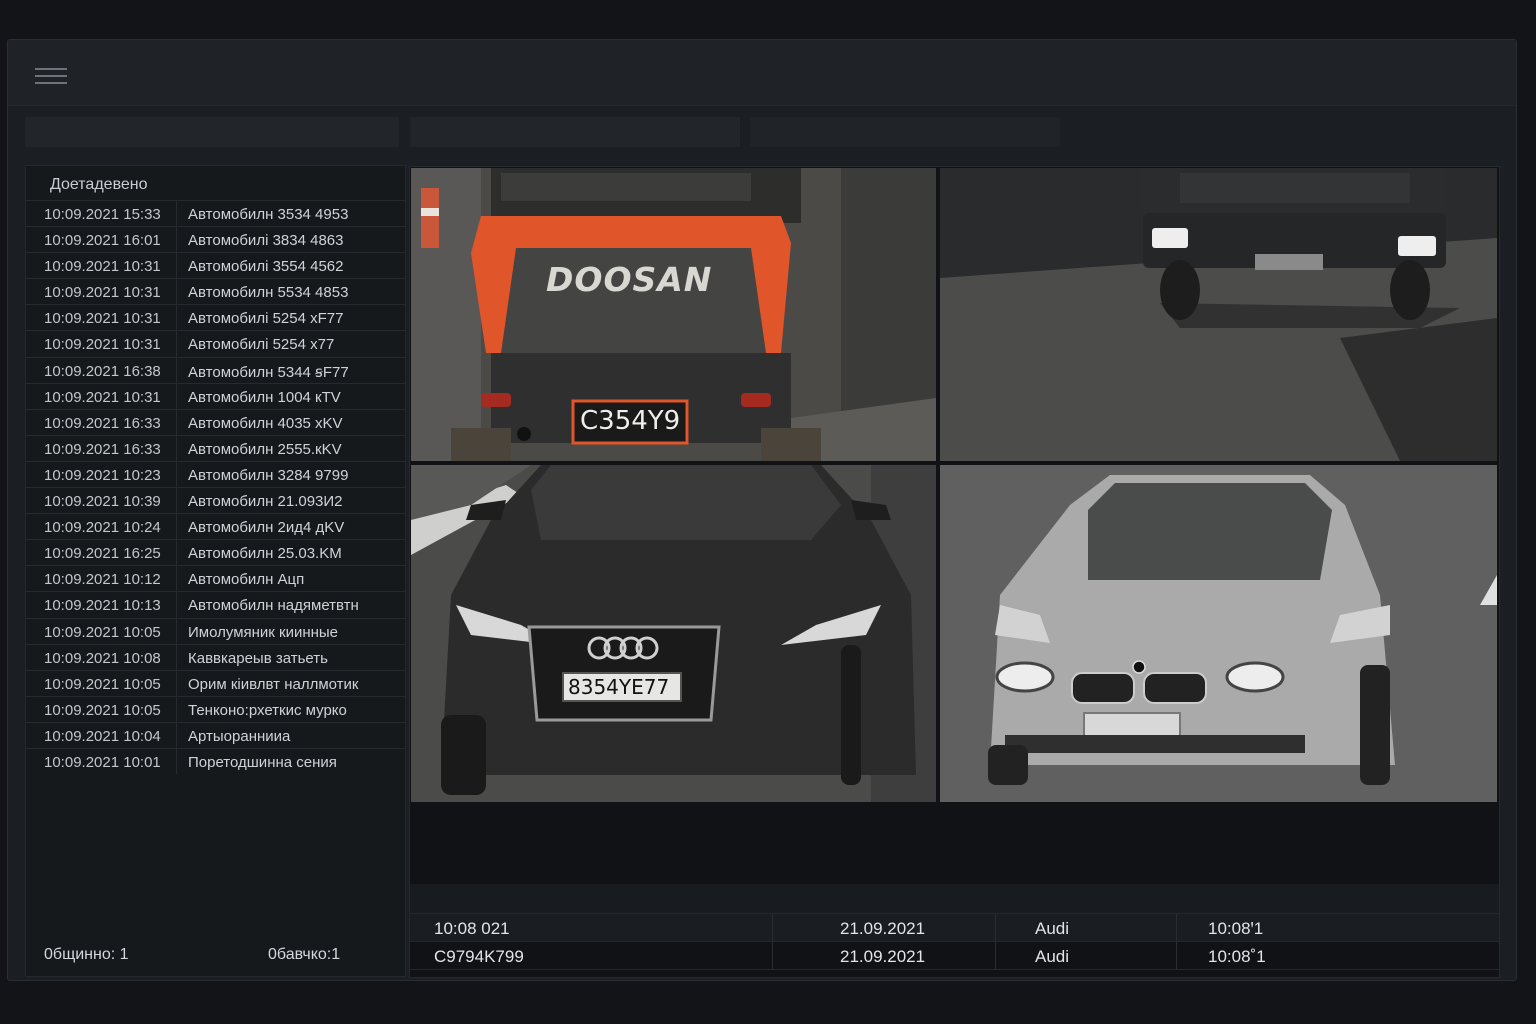  Describe the element at coordinates (215, 761) in the screenshot. I see `list-item: 10:09.2021 10:01 Поретодшинна сения` at that location.